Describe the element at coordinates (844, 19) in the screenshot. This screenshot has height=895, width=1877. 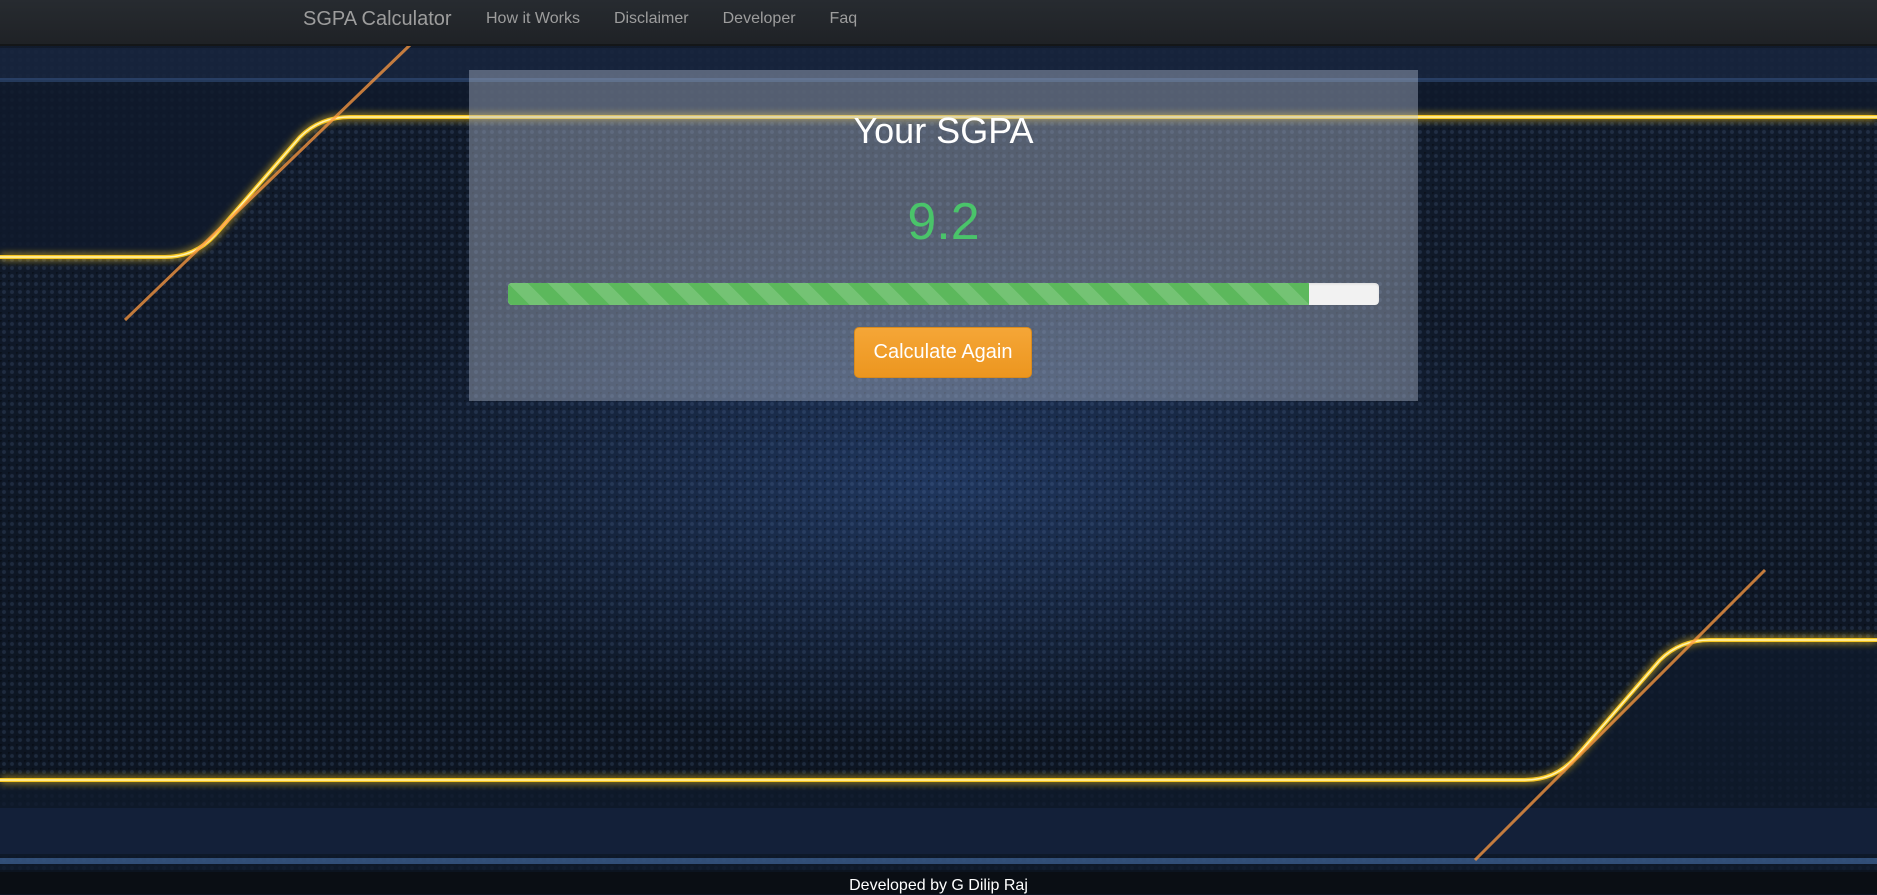
I see `nav-link-faq: Faq` at that location.